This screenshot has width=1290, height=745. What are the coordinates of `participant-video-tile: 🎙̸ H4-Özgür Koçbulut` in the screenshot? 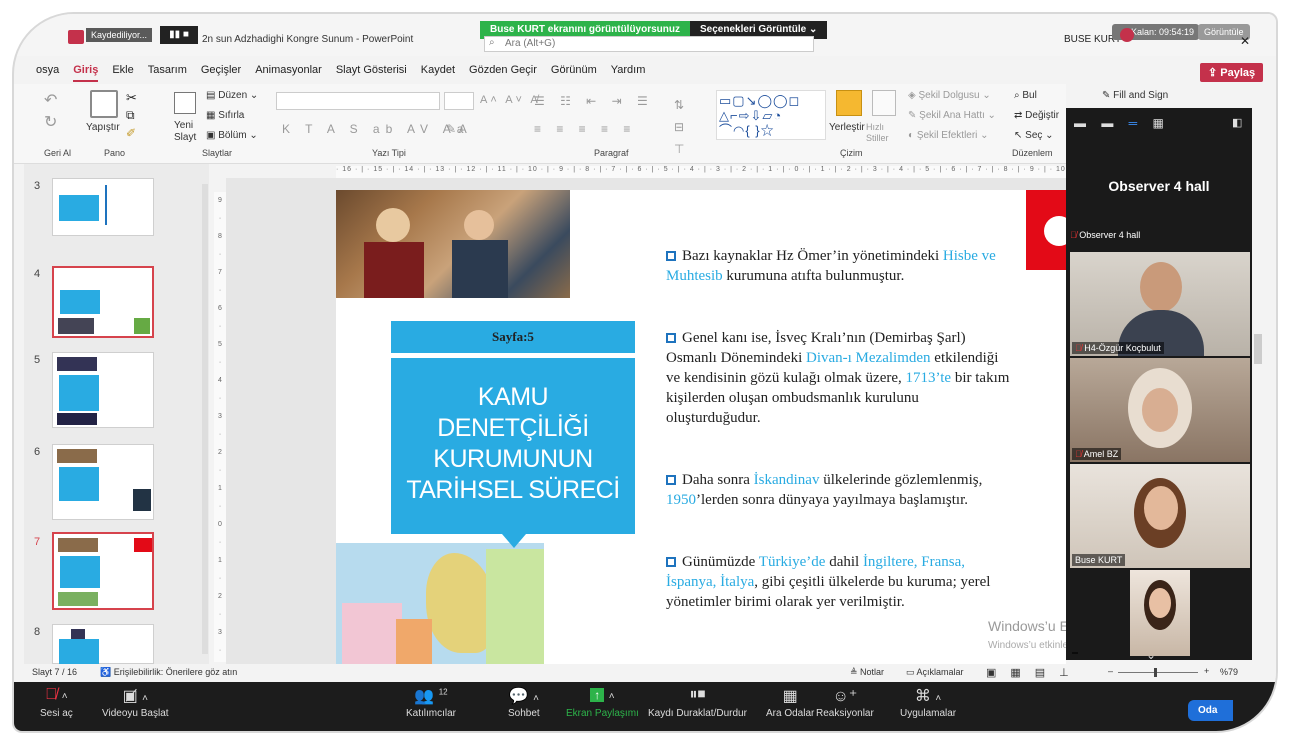 It's located at (1160, 304).